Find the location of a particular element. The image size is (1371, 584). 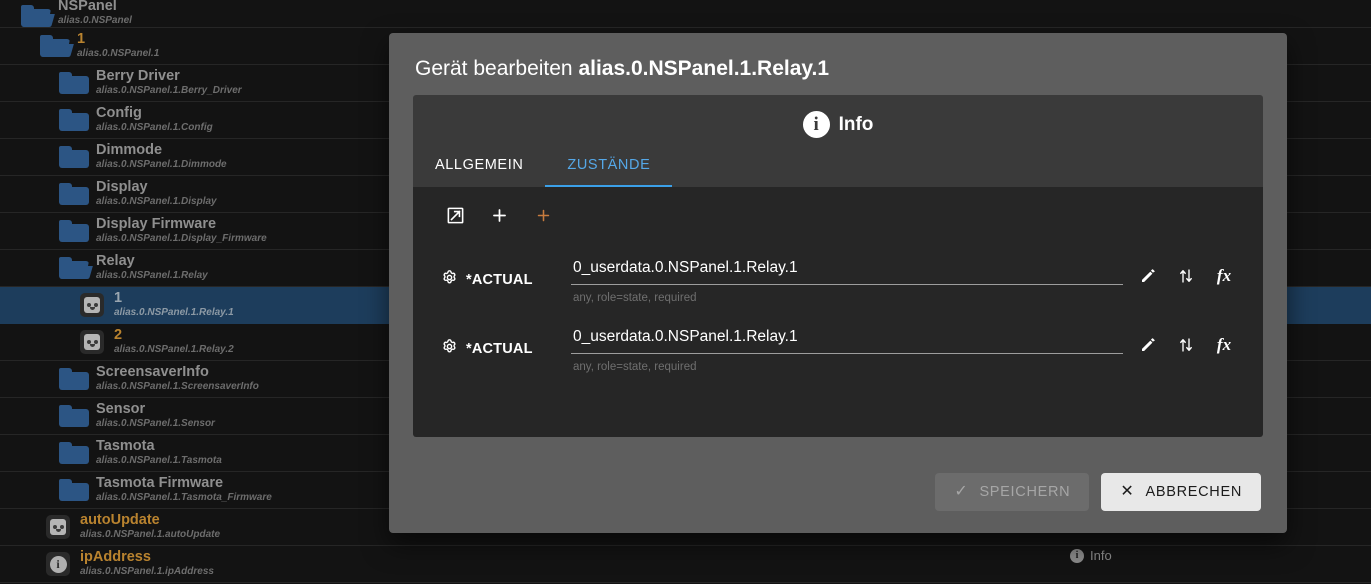

tree-row-labels: Sensor alias.0.NSPanel.1.Sensor is located at coordinates (155, 415).